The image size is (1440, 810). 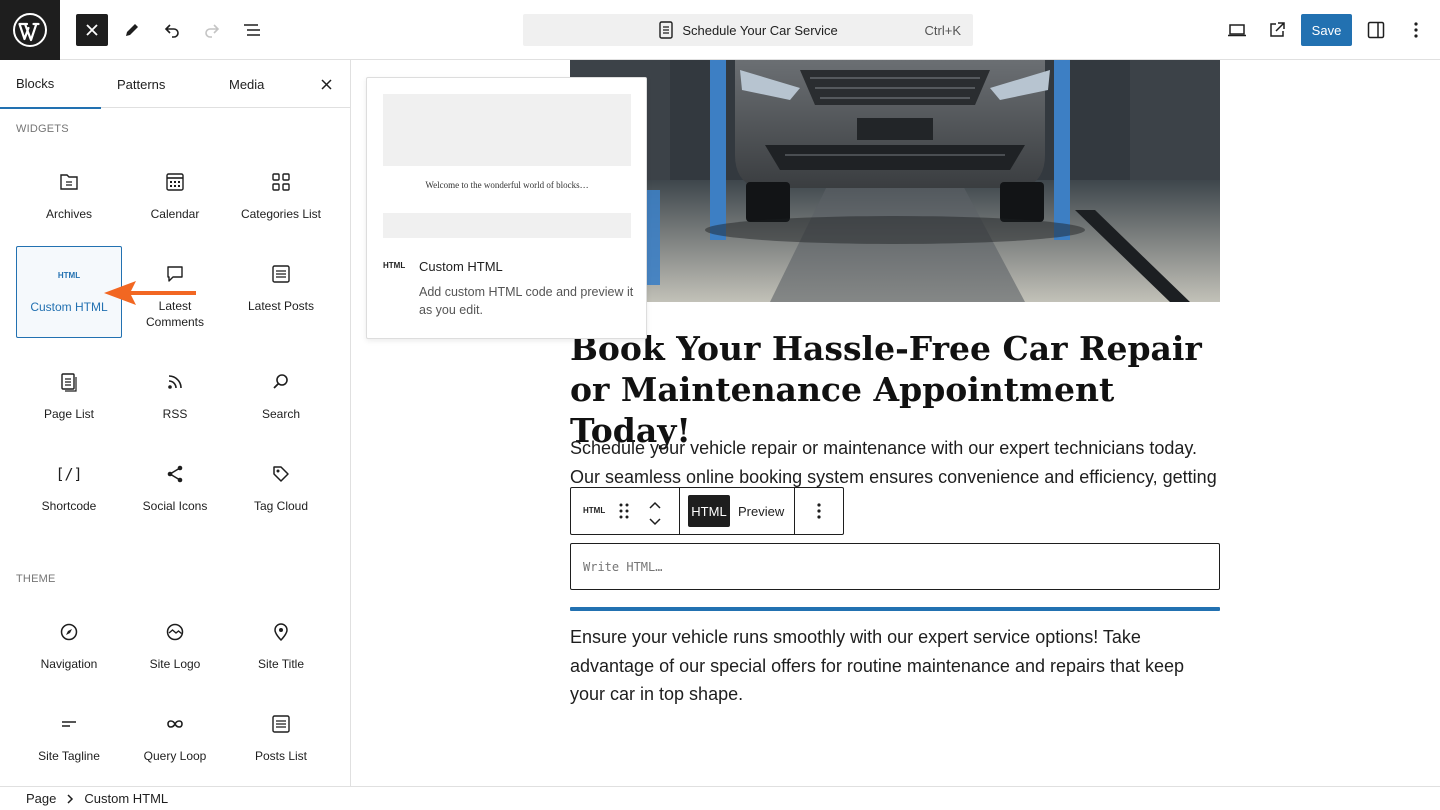 I want to click on undo-icon, so click(x=171, y=31).